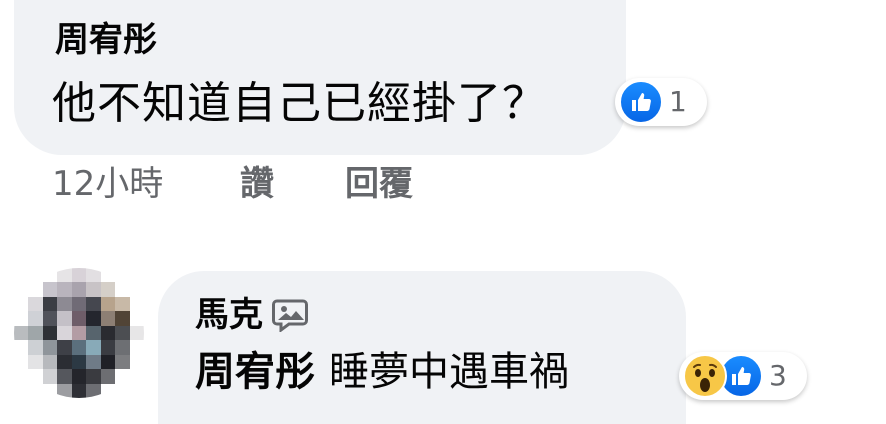 This screenshot has height=424, width=886. Describe the element at coordinates (705, 376) in the screenshot. I see `wow-icon` at that location.